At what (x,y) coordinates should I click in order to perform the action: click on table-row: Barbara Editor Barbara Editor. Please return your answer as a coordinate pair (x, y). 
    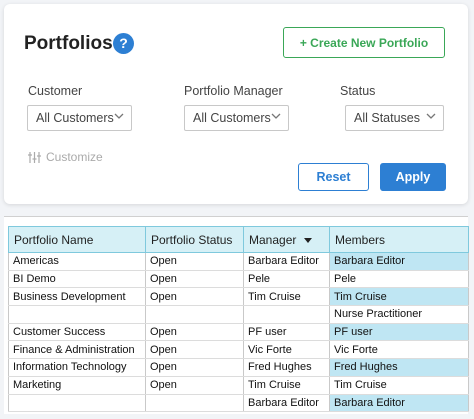
    Looking at the image, I should click on (238, 403).